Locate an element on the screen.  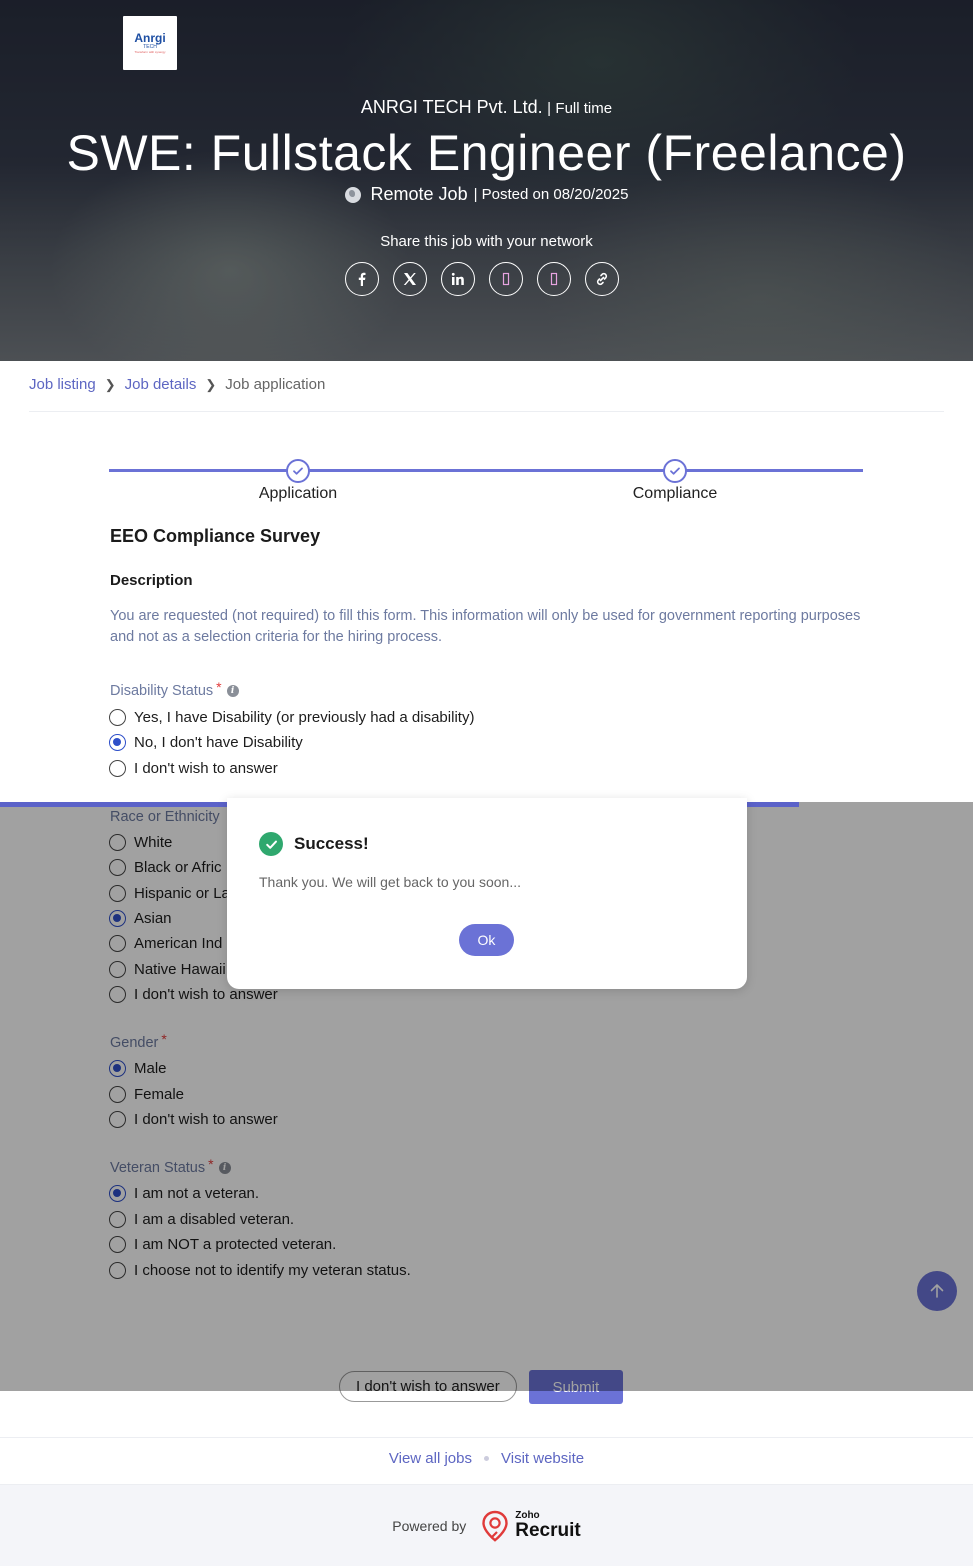
question-label-text: Disability Status is located at coordinates (162, 691).